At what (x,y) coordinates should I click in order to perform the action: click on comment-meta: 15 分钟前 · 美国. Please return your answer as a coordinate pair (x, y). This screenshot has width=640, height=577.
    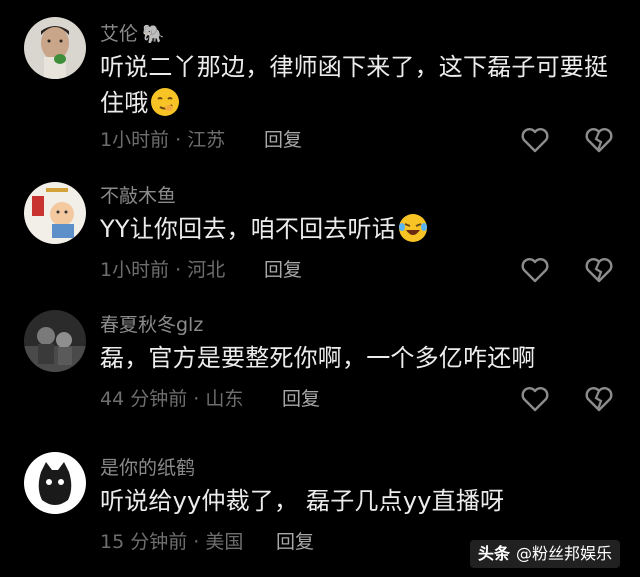
    Looking at the image, I should click on (171, 542).